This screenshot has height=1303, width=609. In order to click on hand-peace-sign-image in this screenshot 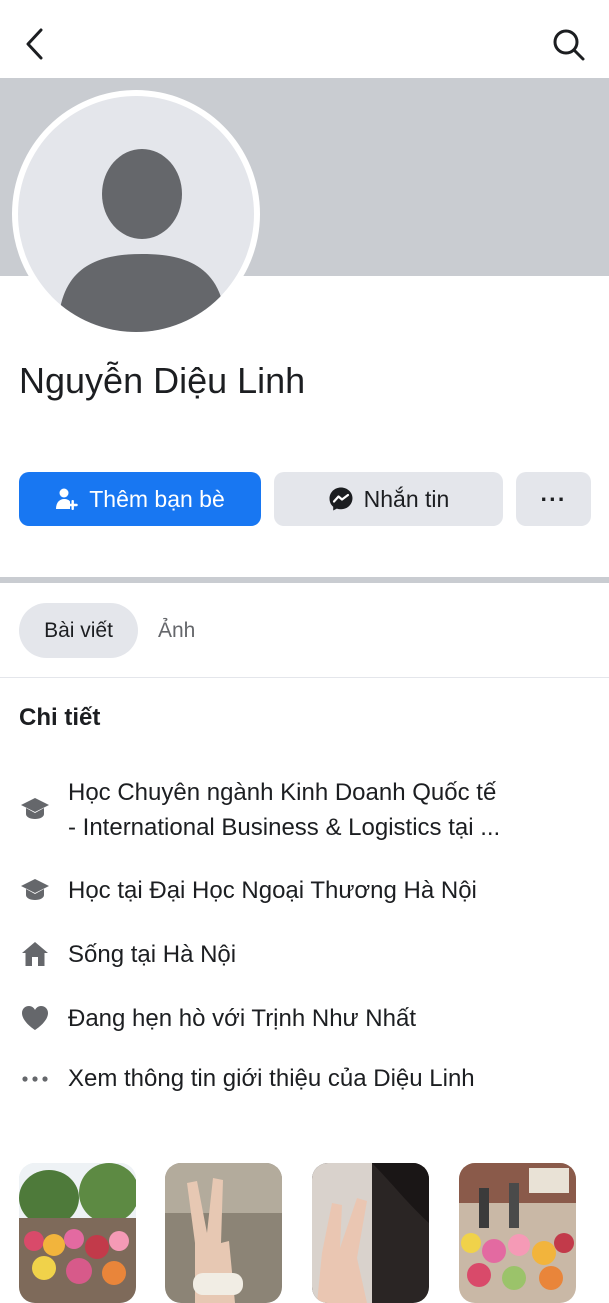, I will do `click(223, 1233)`.